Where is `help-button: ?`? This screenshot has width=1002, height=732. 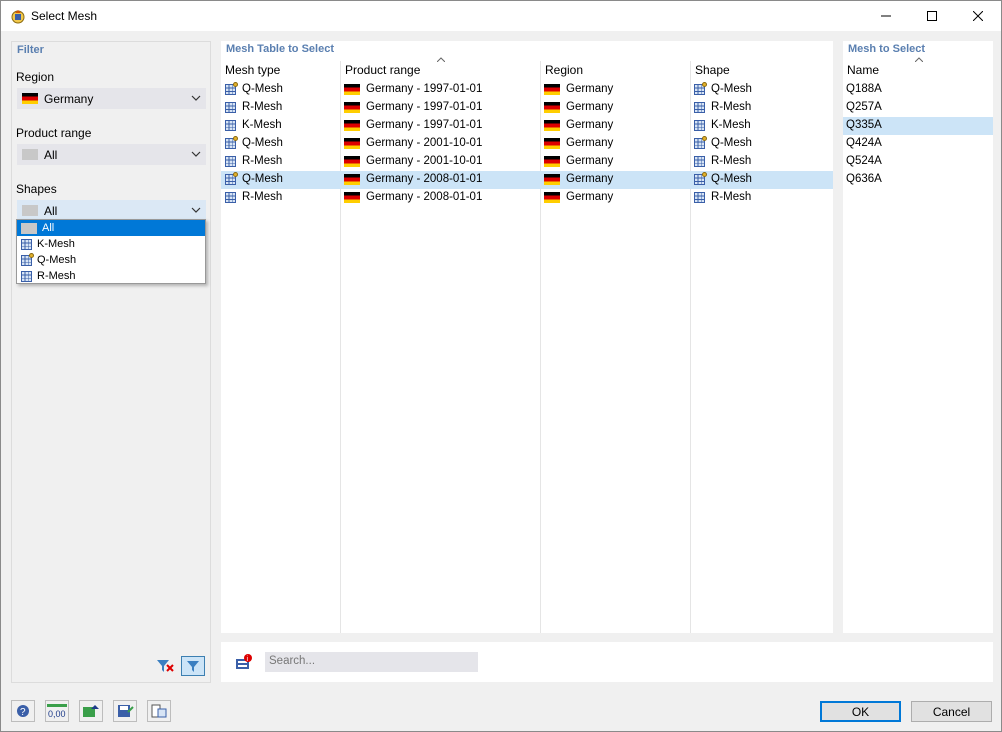
help-button: ? is located at coordinates (23, 711).